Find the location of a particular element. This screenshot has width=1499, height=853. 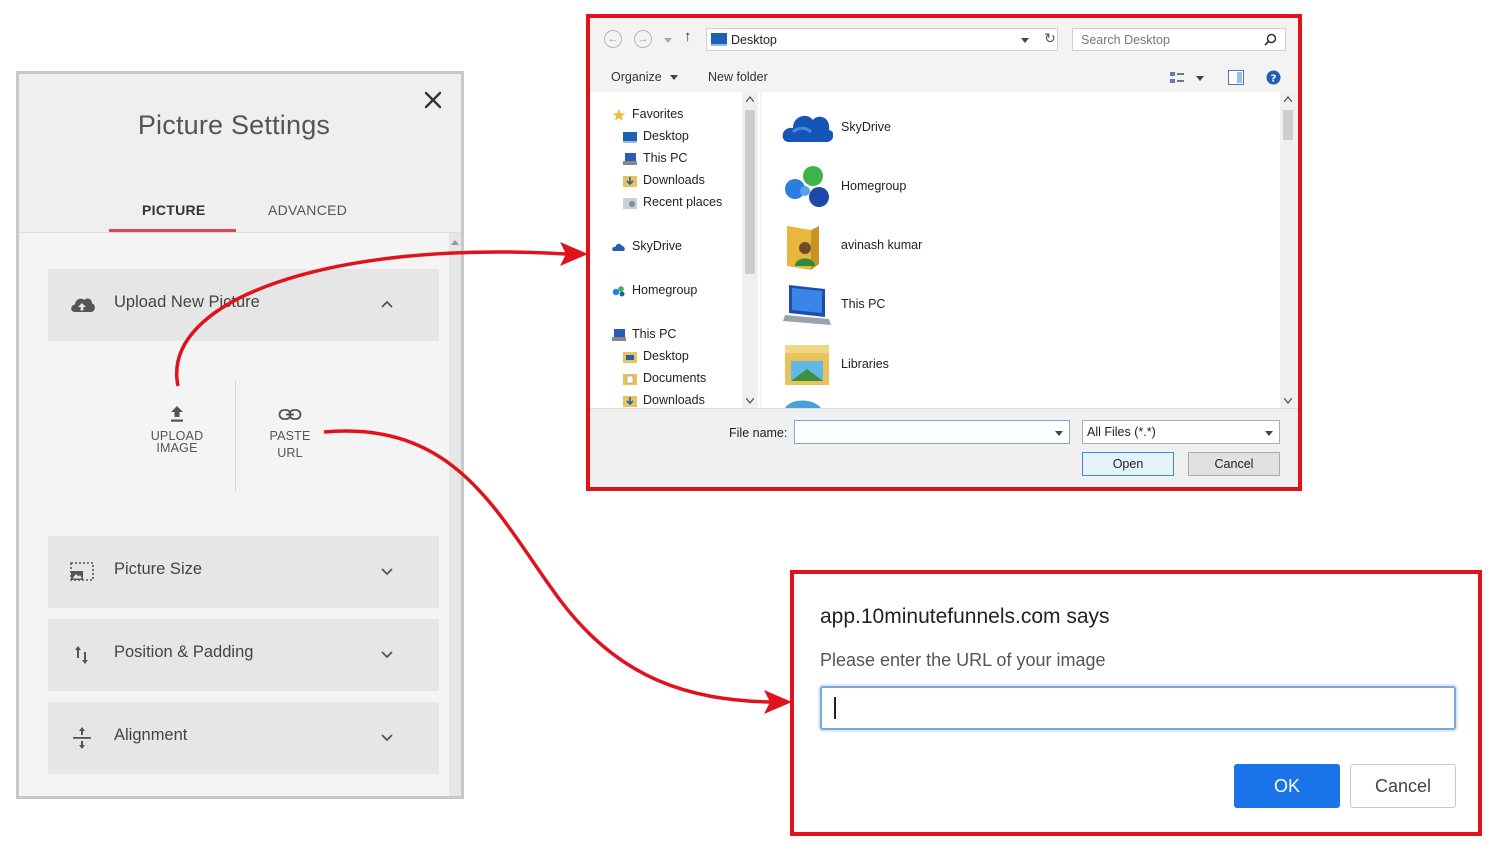

item-label: SkyDrive is located at coordinates (866, 127).